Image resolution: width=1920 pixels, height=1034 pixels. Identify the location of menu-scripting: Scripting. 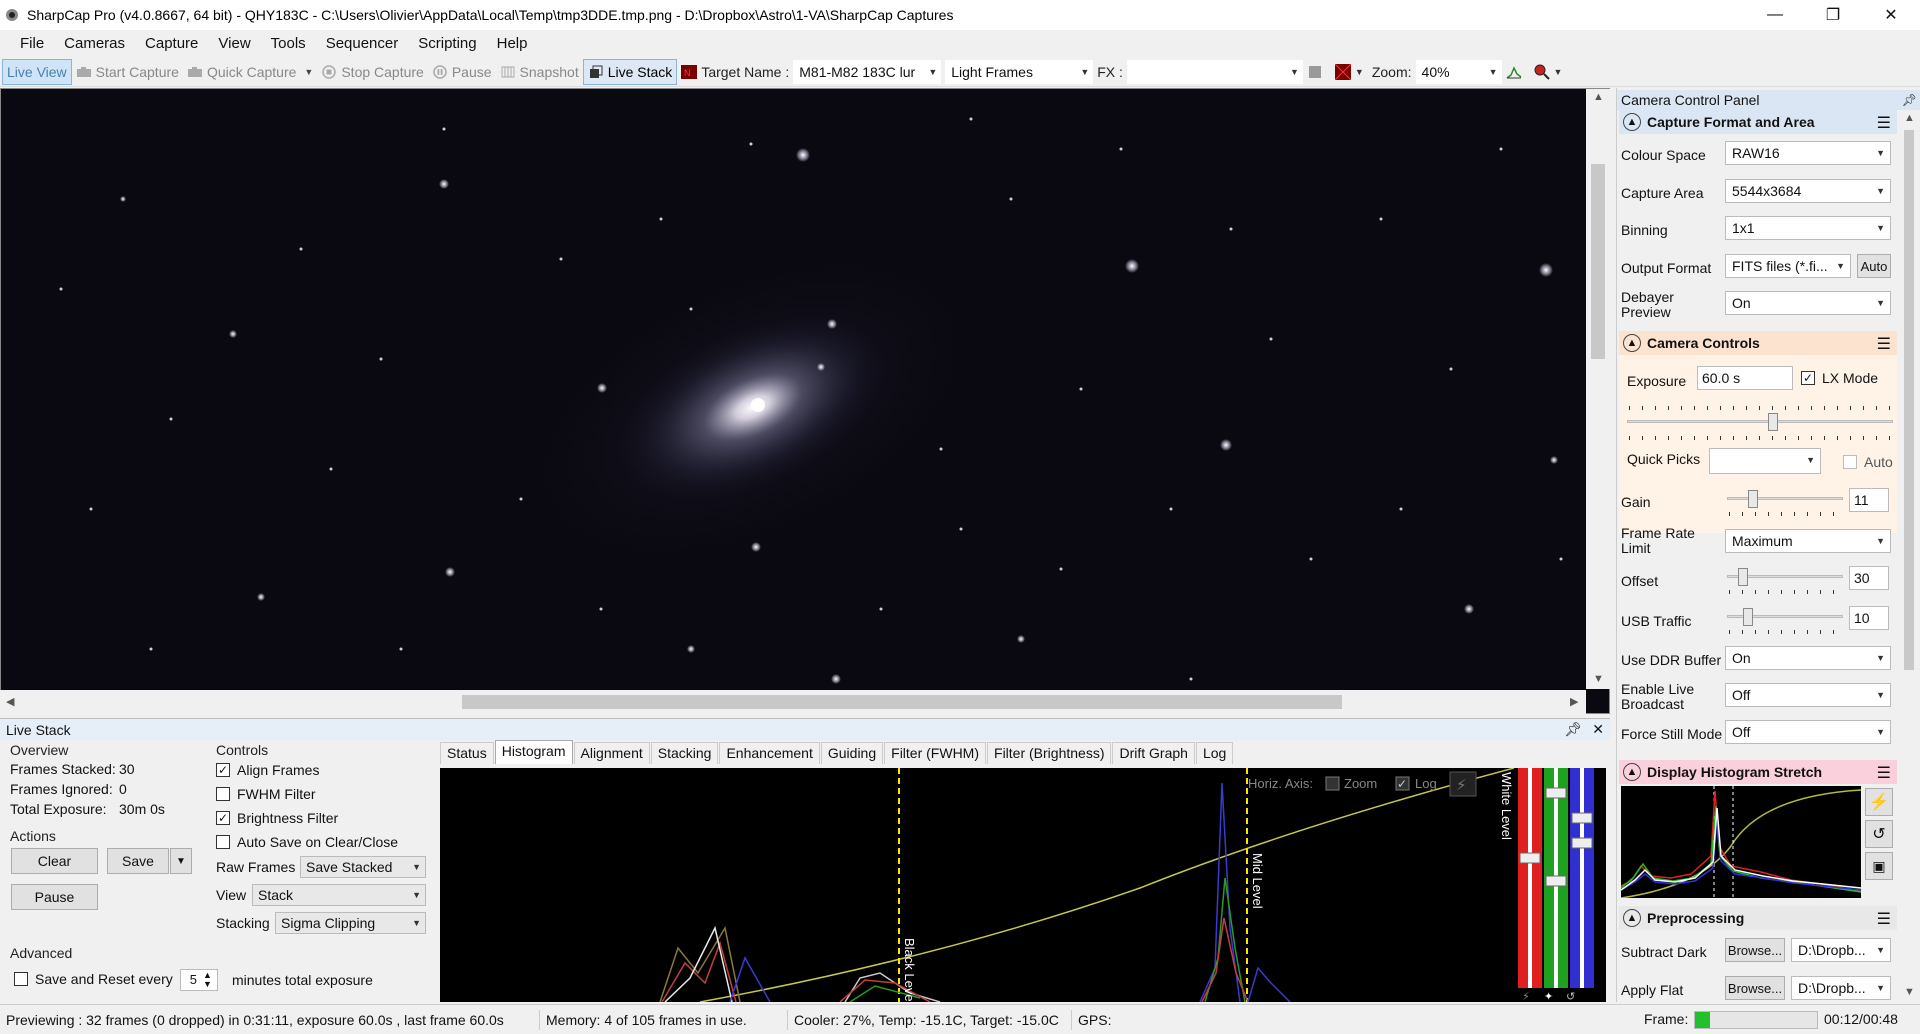
(447, 43).